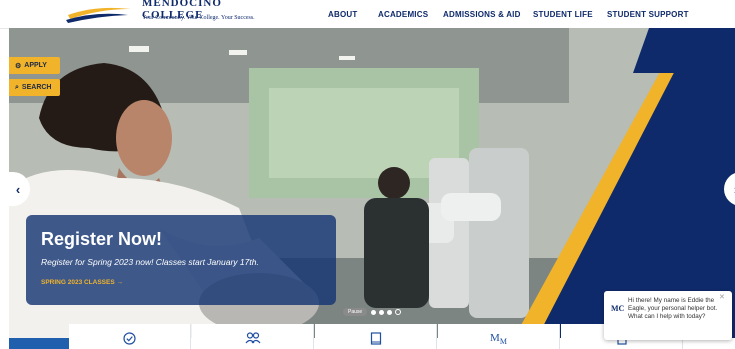 The width and height of the screenshot is (735, 349). I want to click on logo-swoosh-icon, so click(98, 15).